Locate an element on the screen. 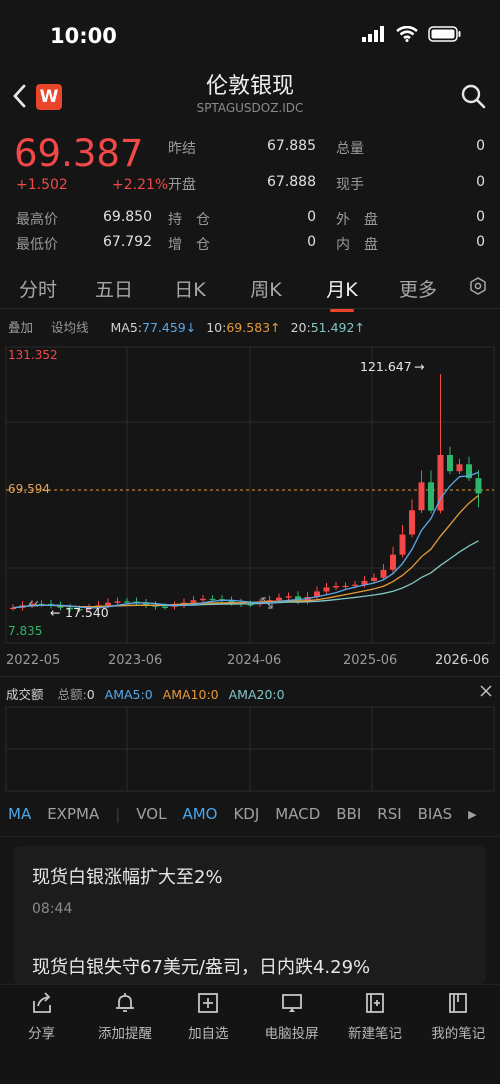 This screenshot has width=500, height=1084. stat-label: 增 仓 is located at coordinates (189, 245).